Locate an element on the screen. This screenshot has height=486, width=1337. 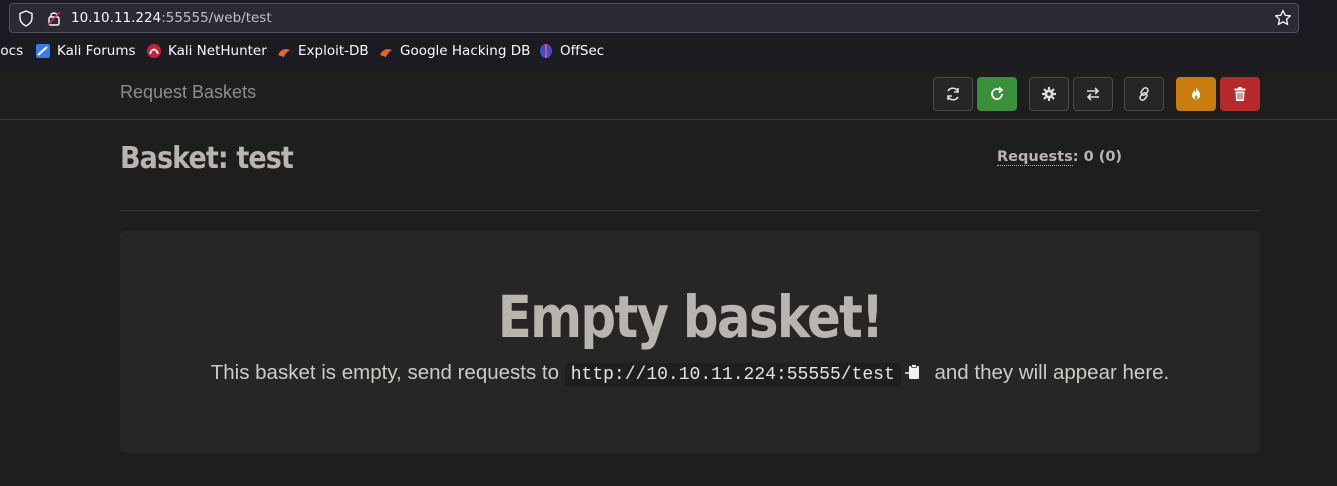
refresh-button is located at coordinates (953, 94).